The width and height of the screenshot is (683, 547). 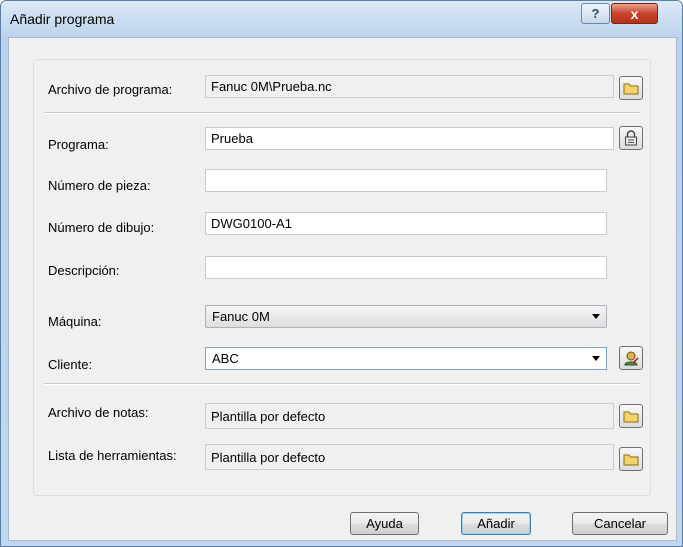 I want to click on separator-bottom, so click(x=342, y=384).